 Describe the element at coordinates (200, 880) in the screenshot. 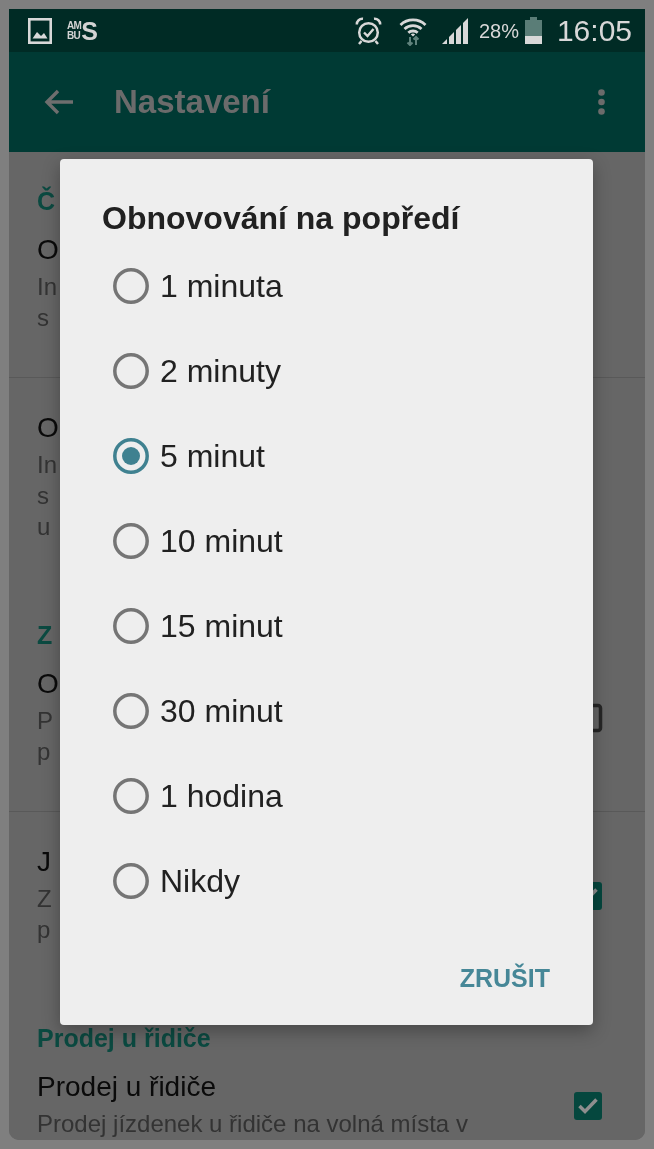

I see `option-label: Nikdy` at that location.